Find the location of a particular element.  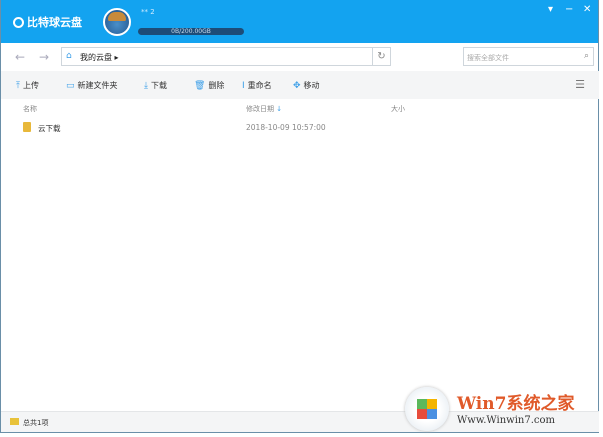

watermark-title: Win7系统之家 is located at coordinates (516, 404).